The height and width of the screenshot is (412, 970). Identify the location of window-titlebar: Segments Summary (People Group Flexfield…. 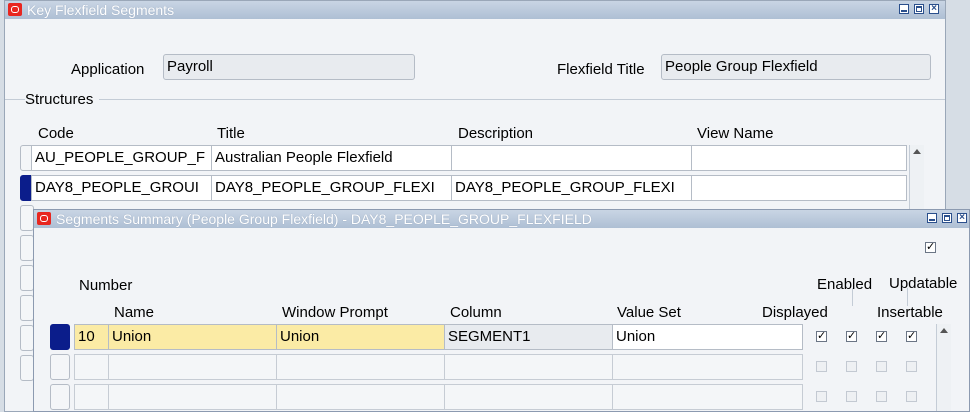
(501, 219).